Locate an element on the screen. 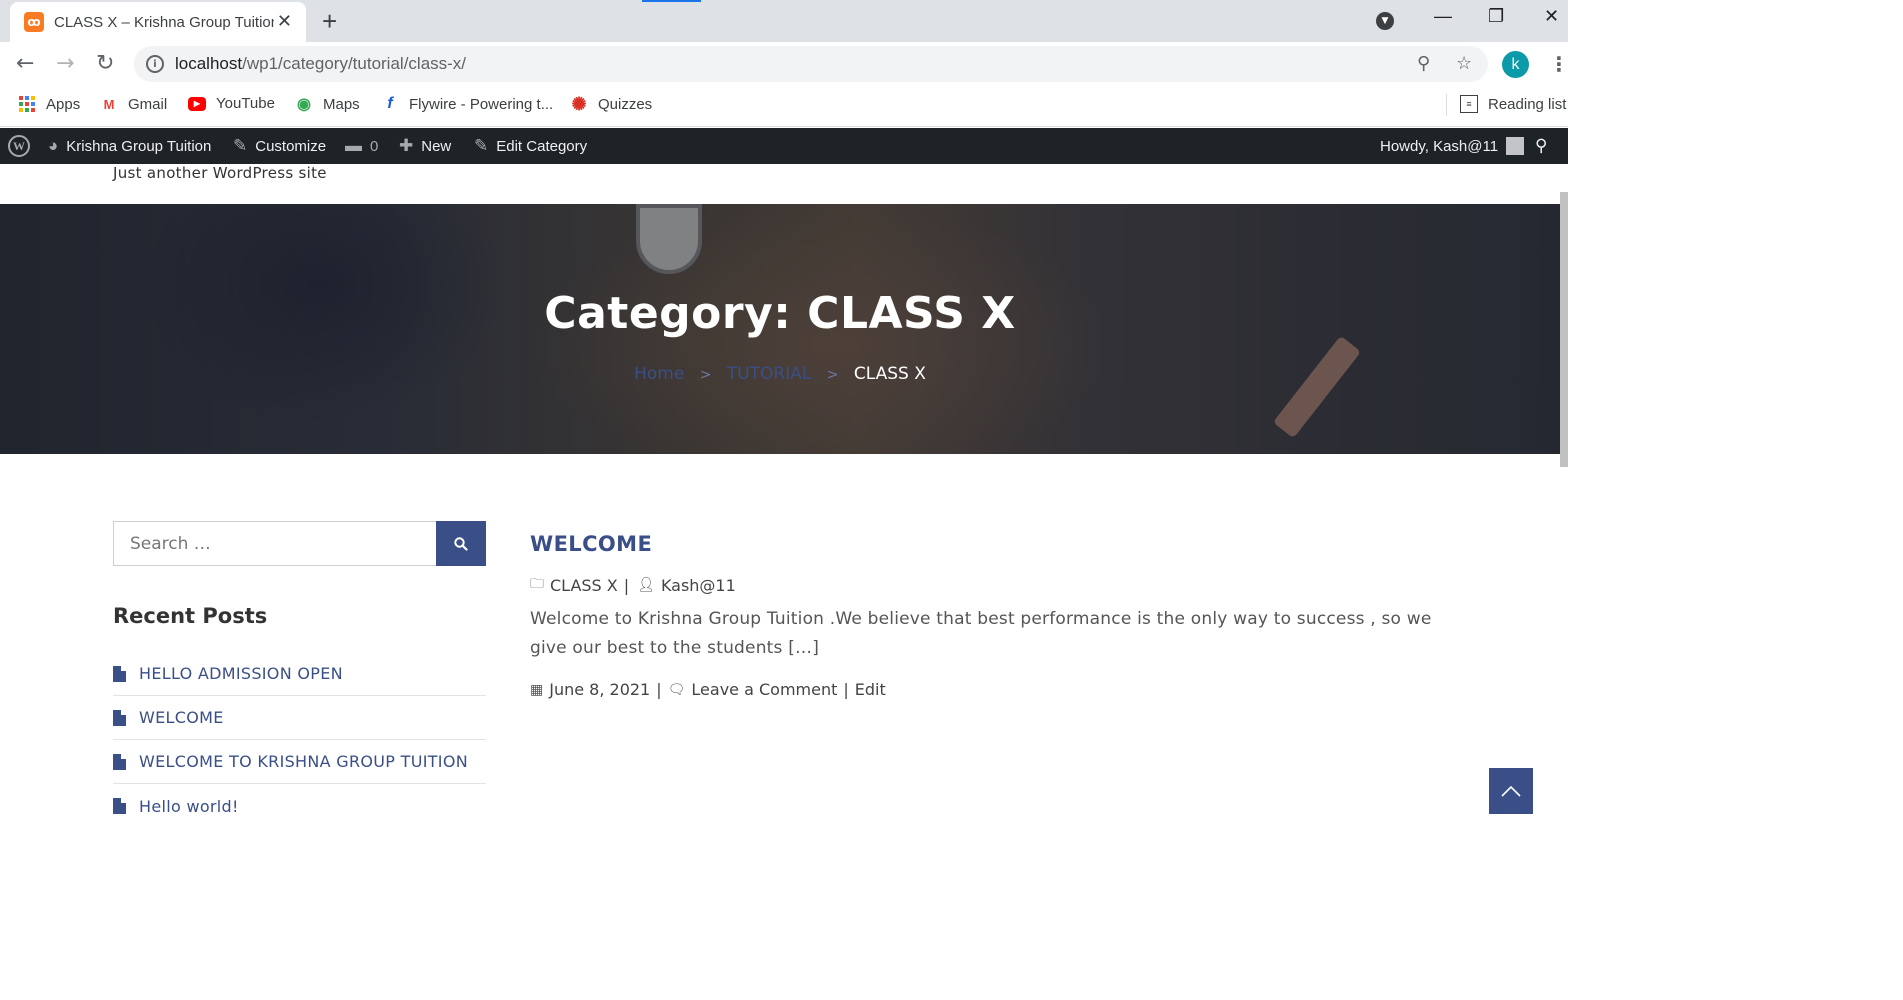 This screenshot has height=1000, width=1903. window-close-button: ✕ is located at coordinates (1551, 16).